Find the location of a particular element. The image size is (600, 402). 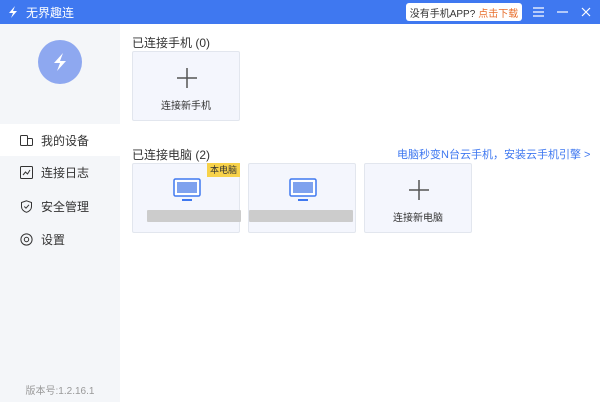

shield-icon is located at coordinates (26, 206).